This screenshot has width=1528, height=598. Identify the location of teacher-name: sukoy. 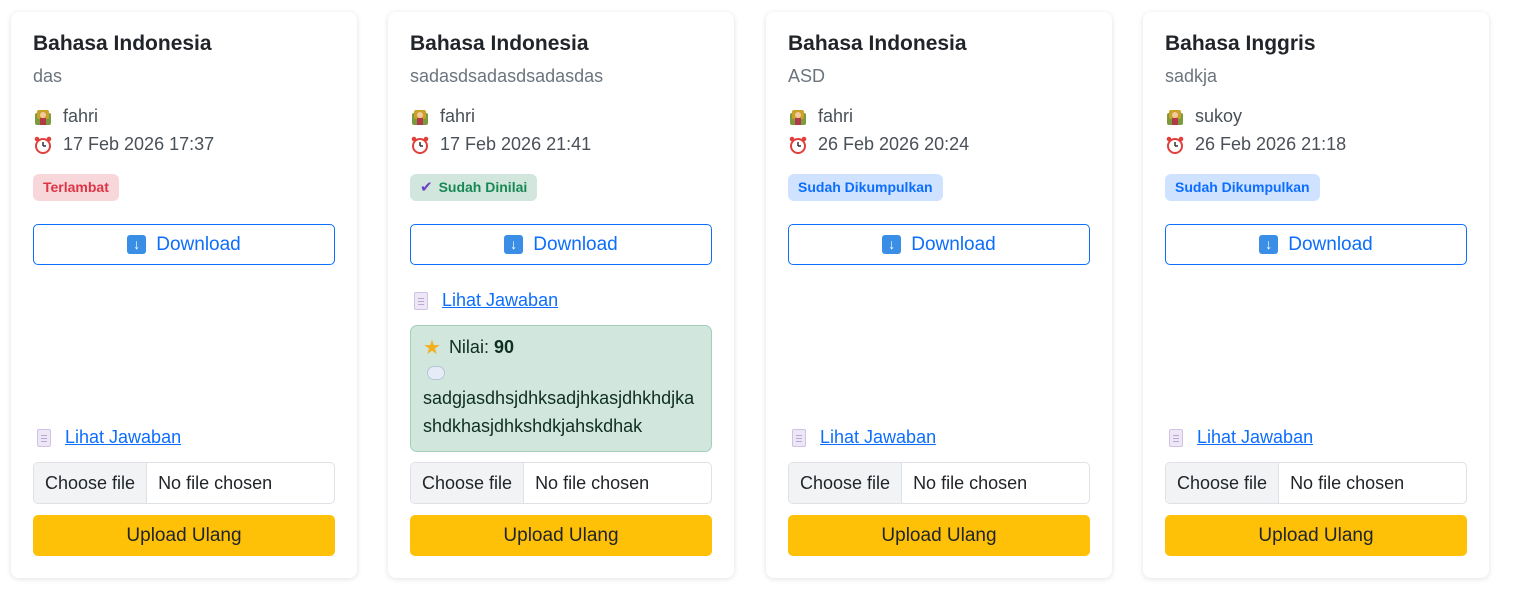
(1219, 116).